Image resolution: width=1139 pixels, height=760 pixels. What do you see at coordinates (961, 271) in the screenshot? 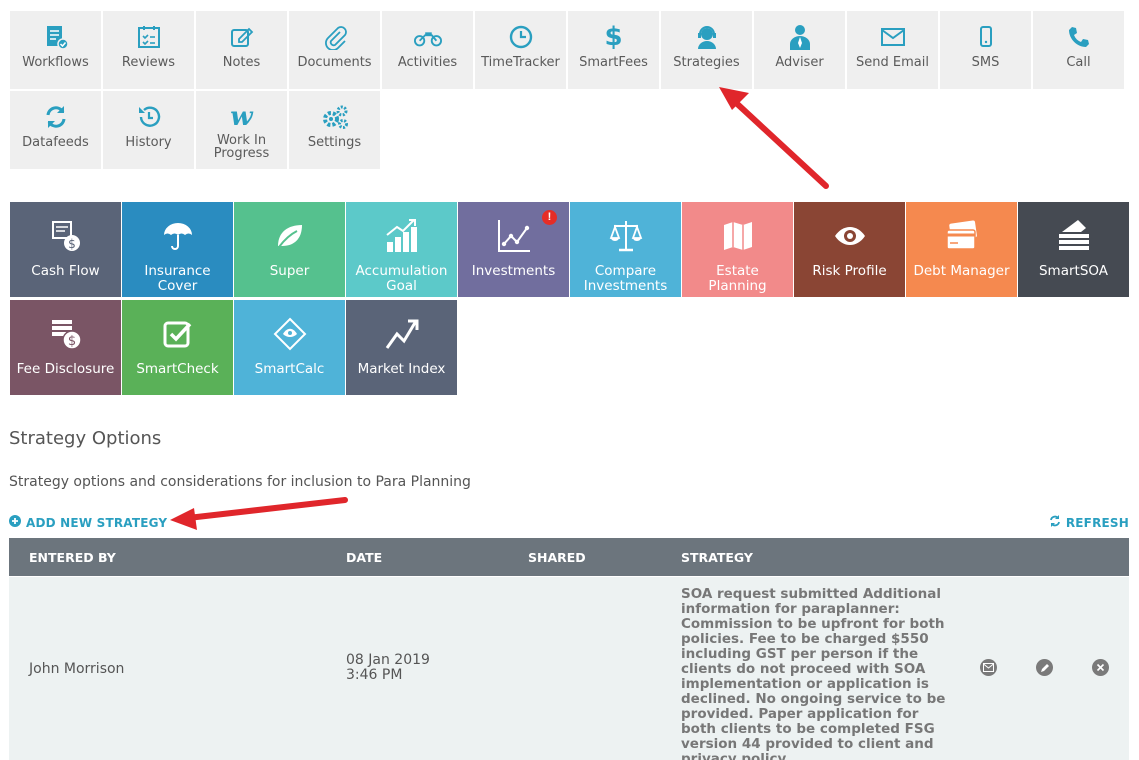
I see `tile-label: Debt Manager` at bounding box center [961, 271].